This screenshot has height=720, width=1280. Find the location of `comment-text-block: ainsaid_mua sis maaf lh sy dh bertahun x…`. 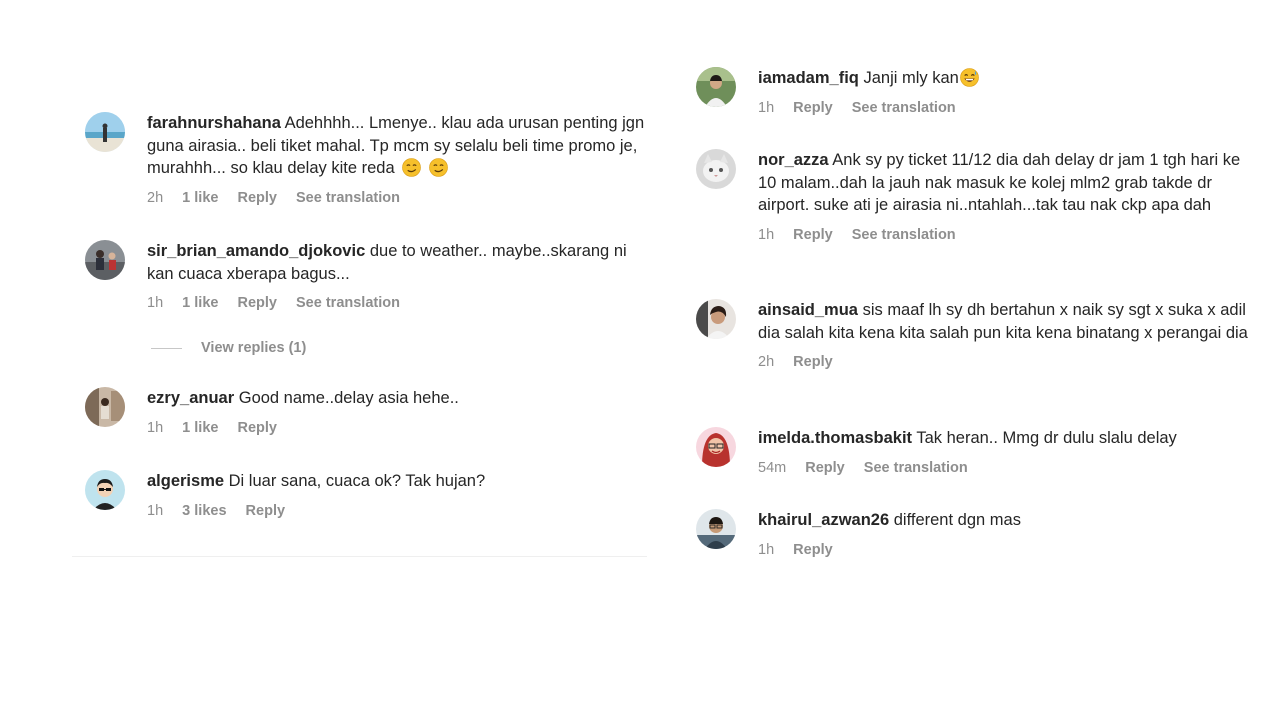

comment-text-block: ainsaid_mua sis maaf lh sy dh bertahun x… is located at coordinates (1007, 321).